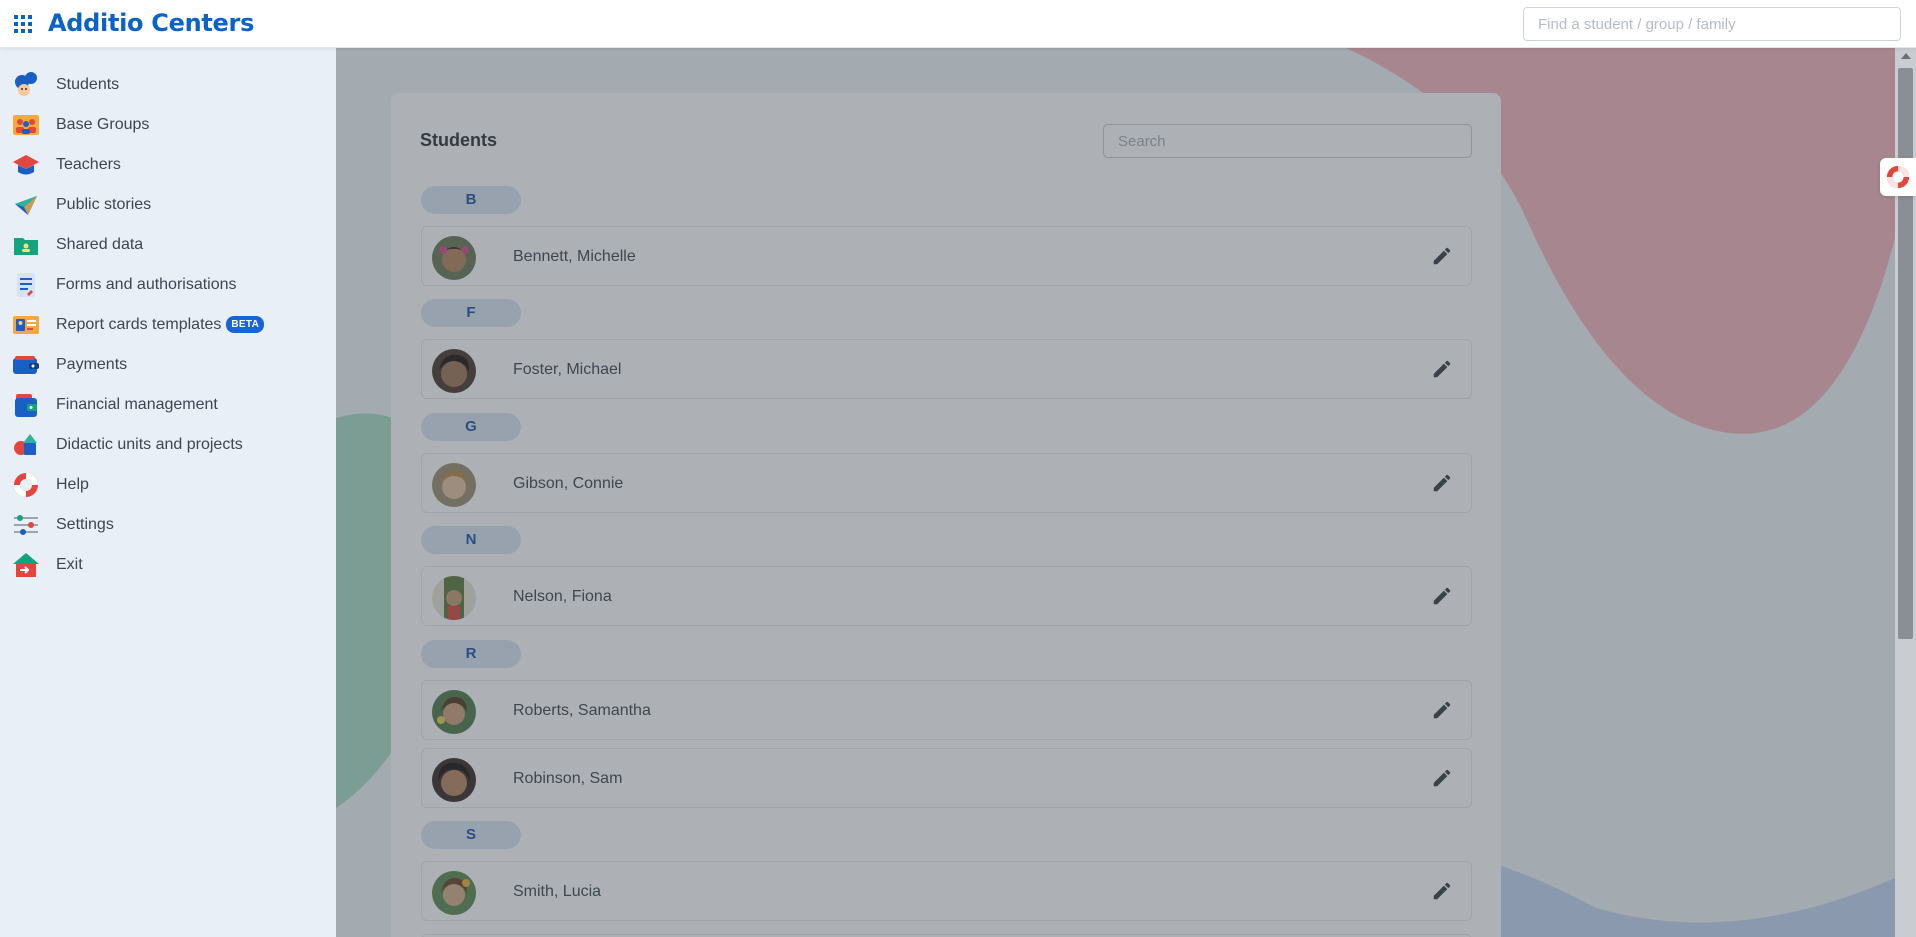 This screenshot has width=1916, height=937. Describe the element at coordinates (168, 565) in the screenshot. I see `sidebar-item-exit: Exit` at that location.